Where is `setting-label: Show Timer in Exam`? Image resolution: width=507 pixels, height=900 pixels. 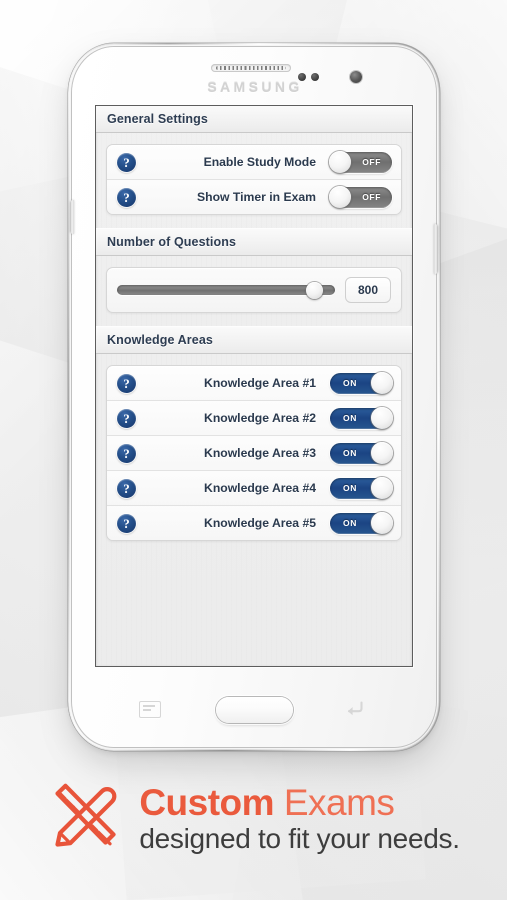 setting-label: Show Timer in Exam is located at coordinates (256, 197).